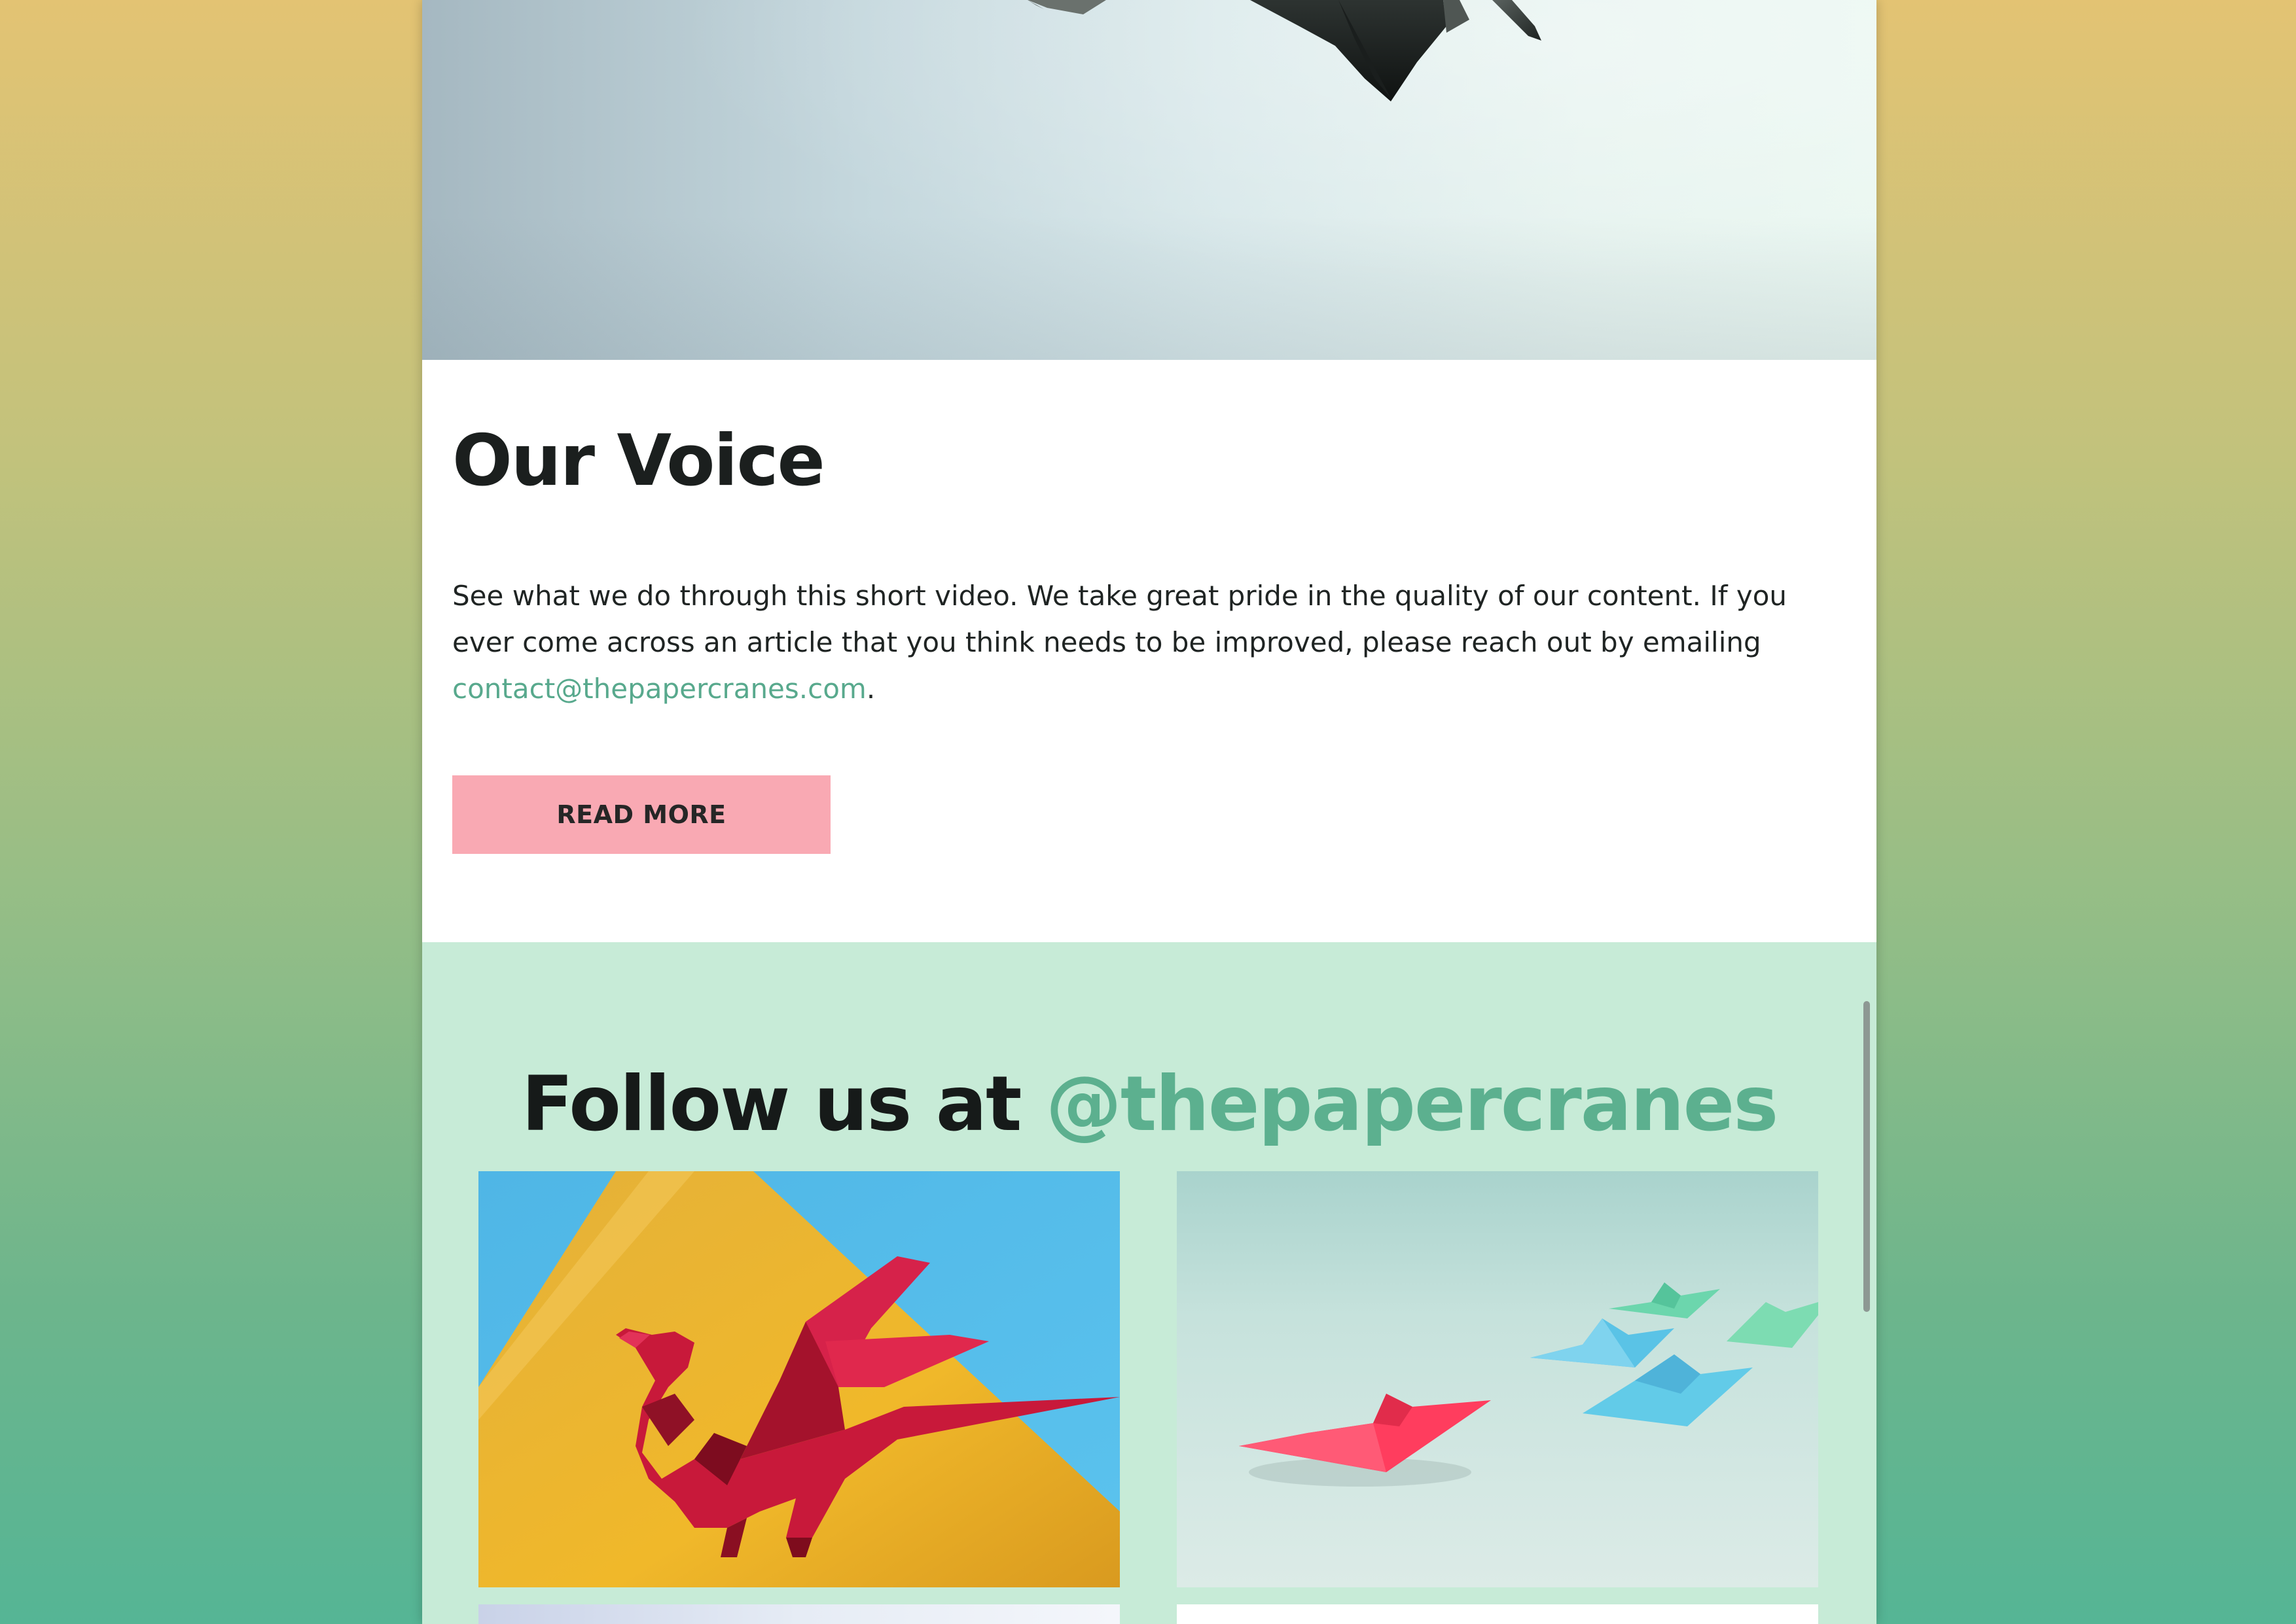 The width and height of the screenshot is (2296, 1624). What do you see at coordinates (659, 689) in the screenshot?
I see `email-link: contact@thepapercranes.com` at bounding box center [659, 689].